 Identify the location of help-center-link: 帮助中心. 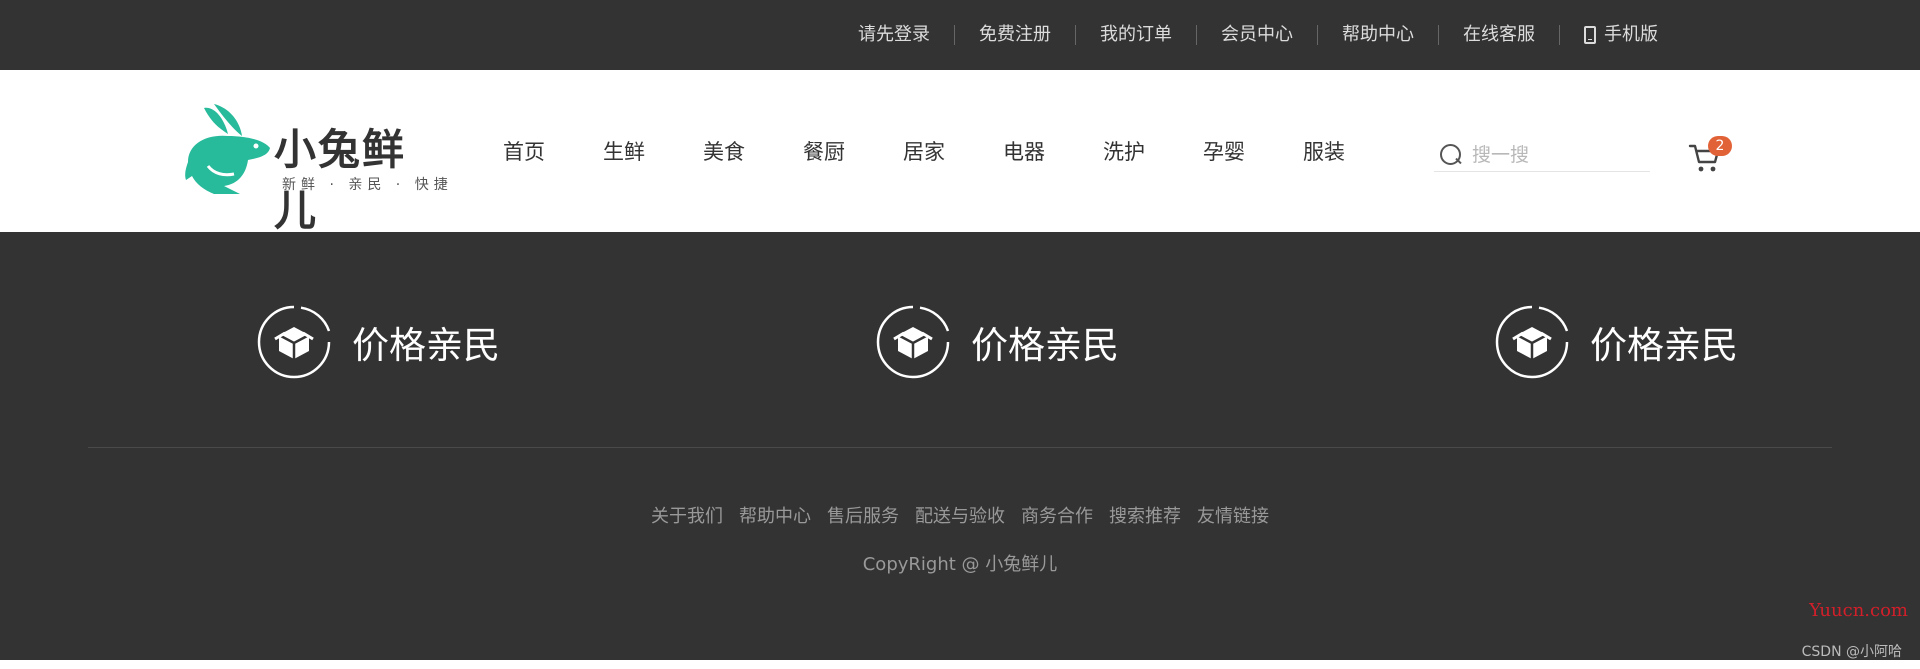
(1377, 35).